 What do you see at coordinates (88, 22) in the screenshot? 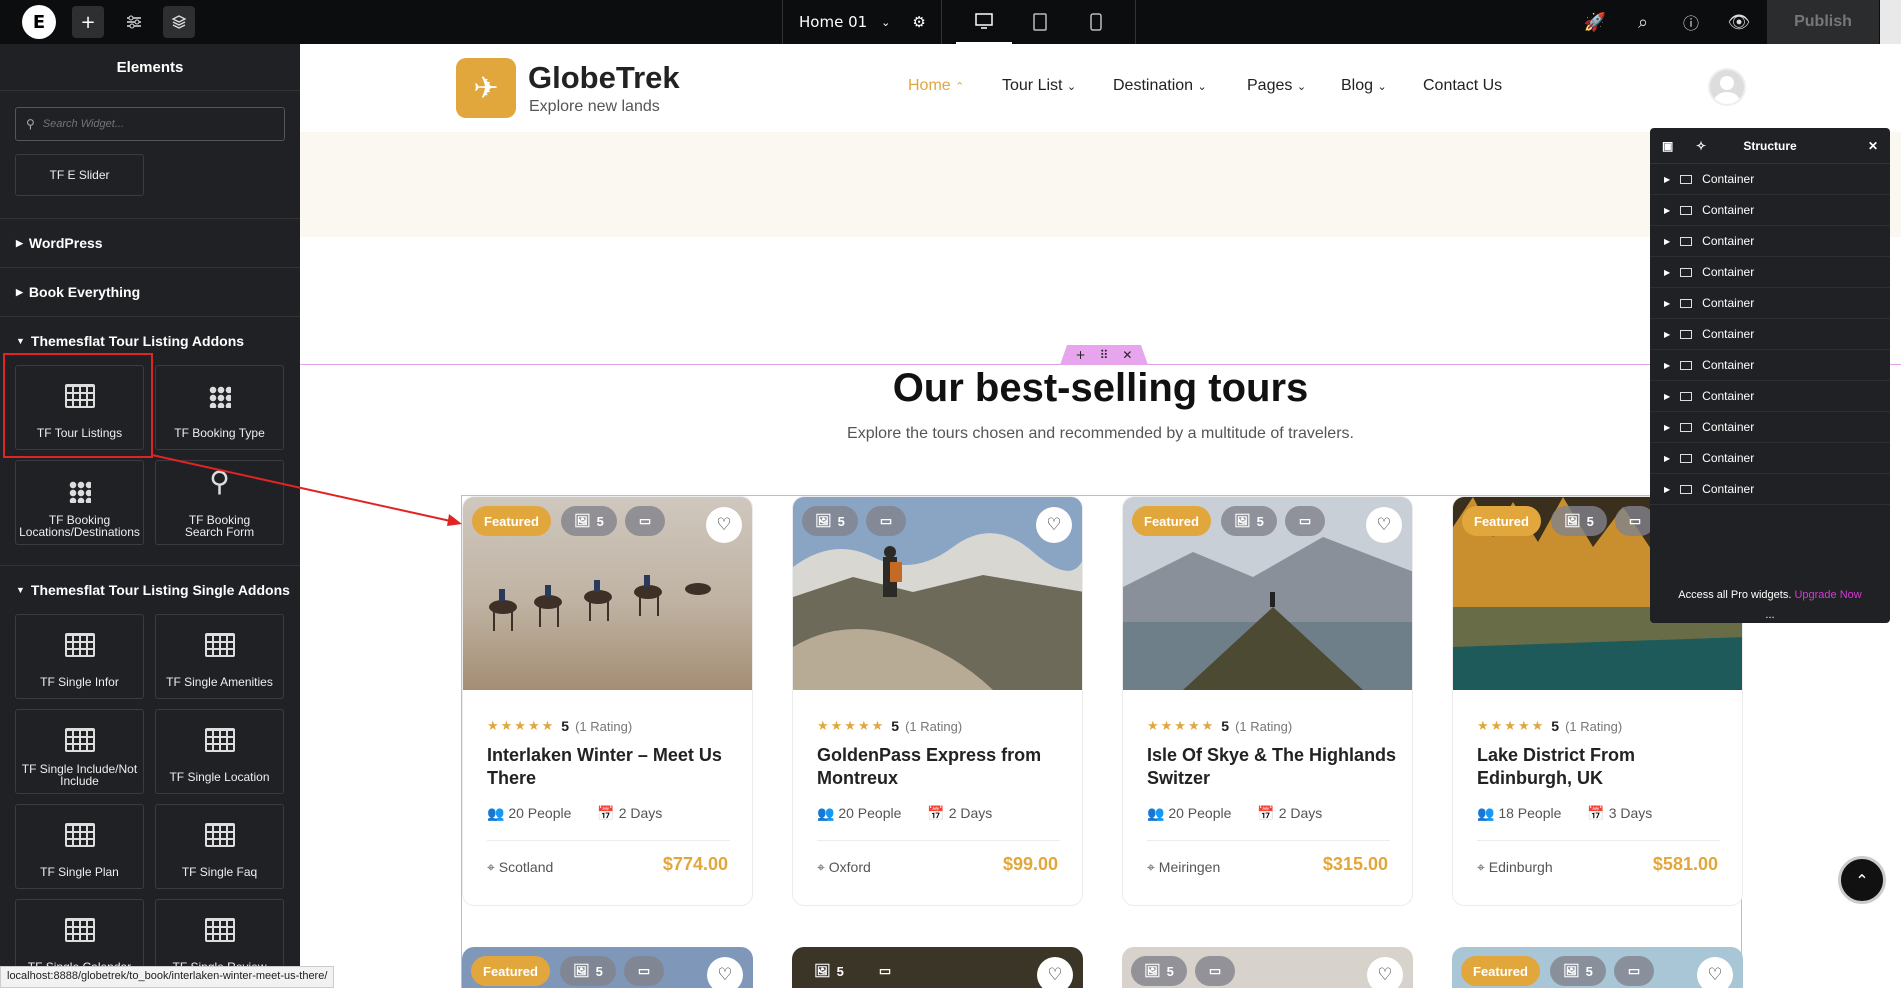
I see `add-element-icon: +` at bounding box center [88, 22].